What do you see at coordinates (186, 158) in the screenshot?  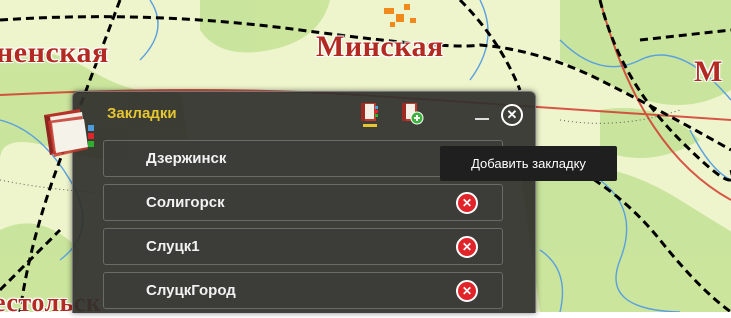 I see `bookmark-label: Дзержинск` at bounding box center [186, 158].